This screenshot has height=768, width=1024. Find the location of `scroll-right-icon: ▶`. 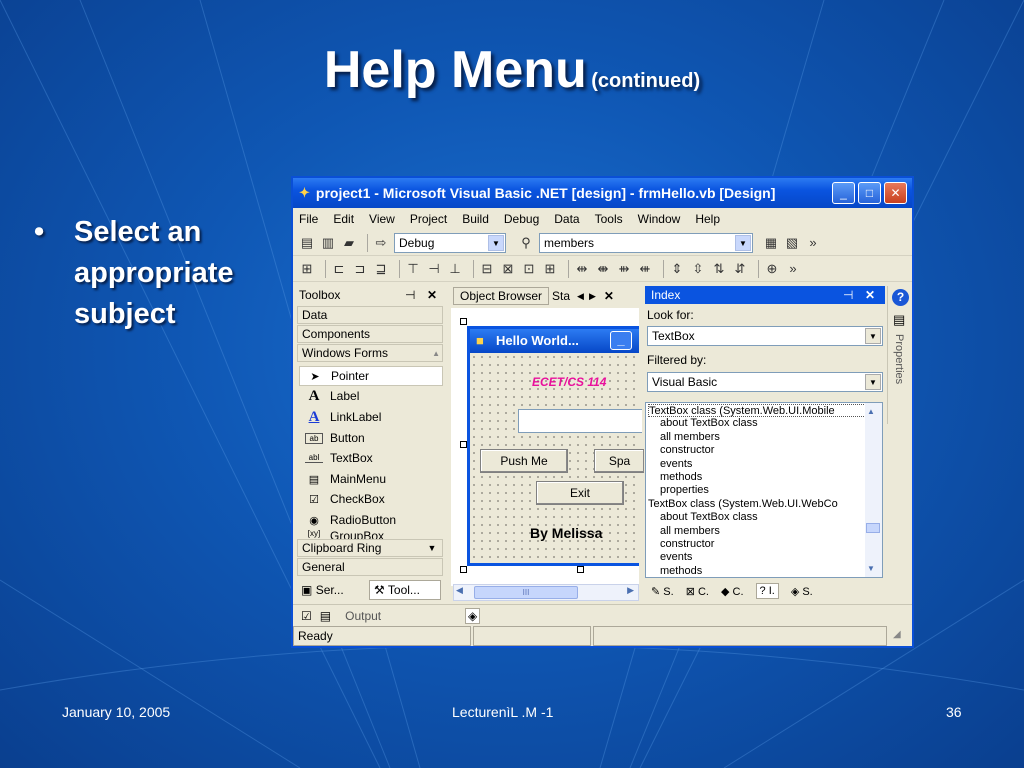

scroll-right-icon: ▶ is located at coordinates (630, 590).